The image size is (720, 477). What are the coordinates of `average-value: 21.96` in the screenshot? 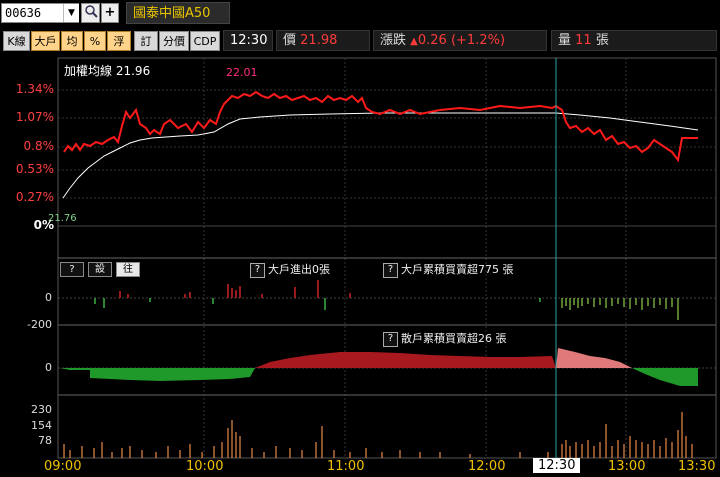 It's located at (133, 71).